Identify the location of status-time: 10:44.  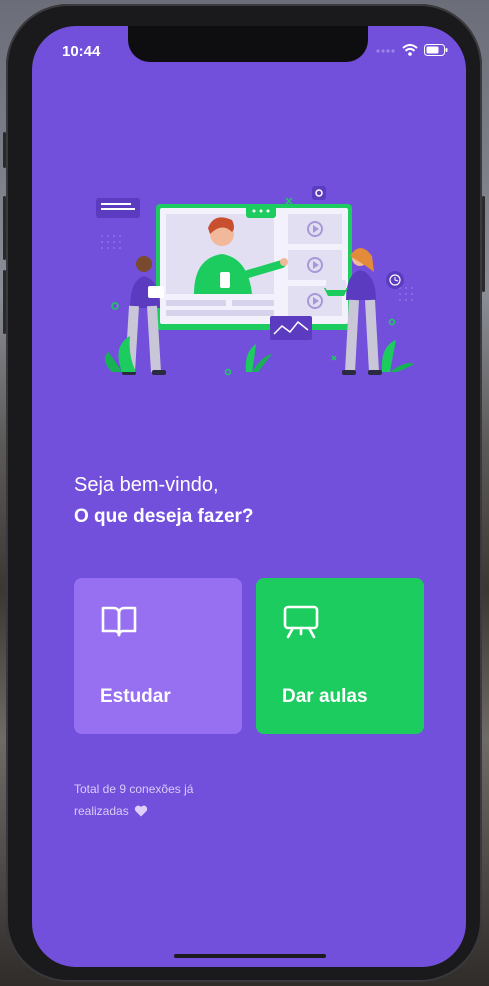
(81, 51).